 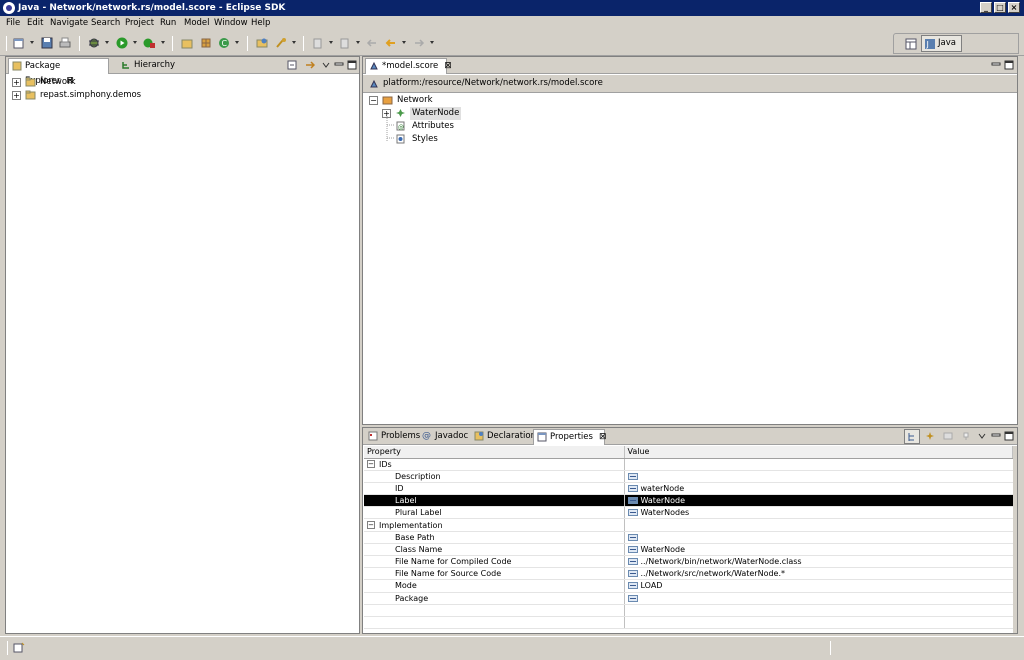 I want to click on annotation-dropdown-icon, so click(x=331, y=42).